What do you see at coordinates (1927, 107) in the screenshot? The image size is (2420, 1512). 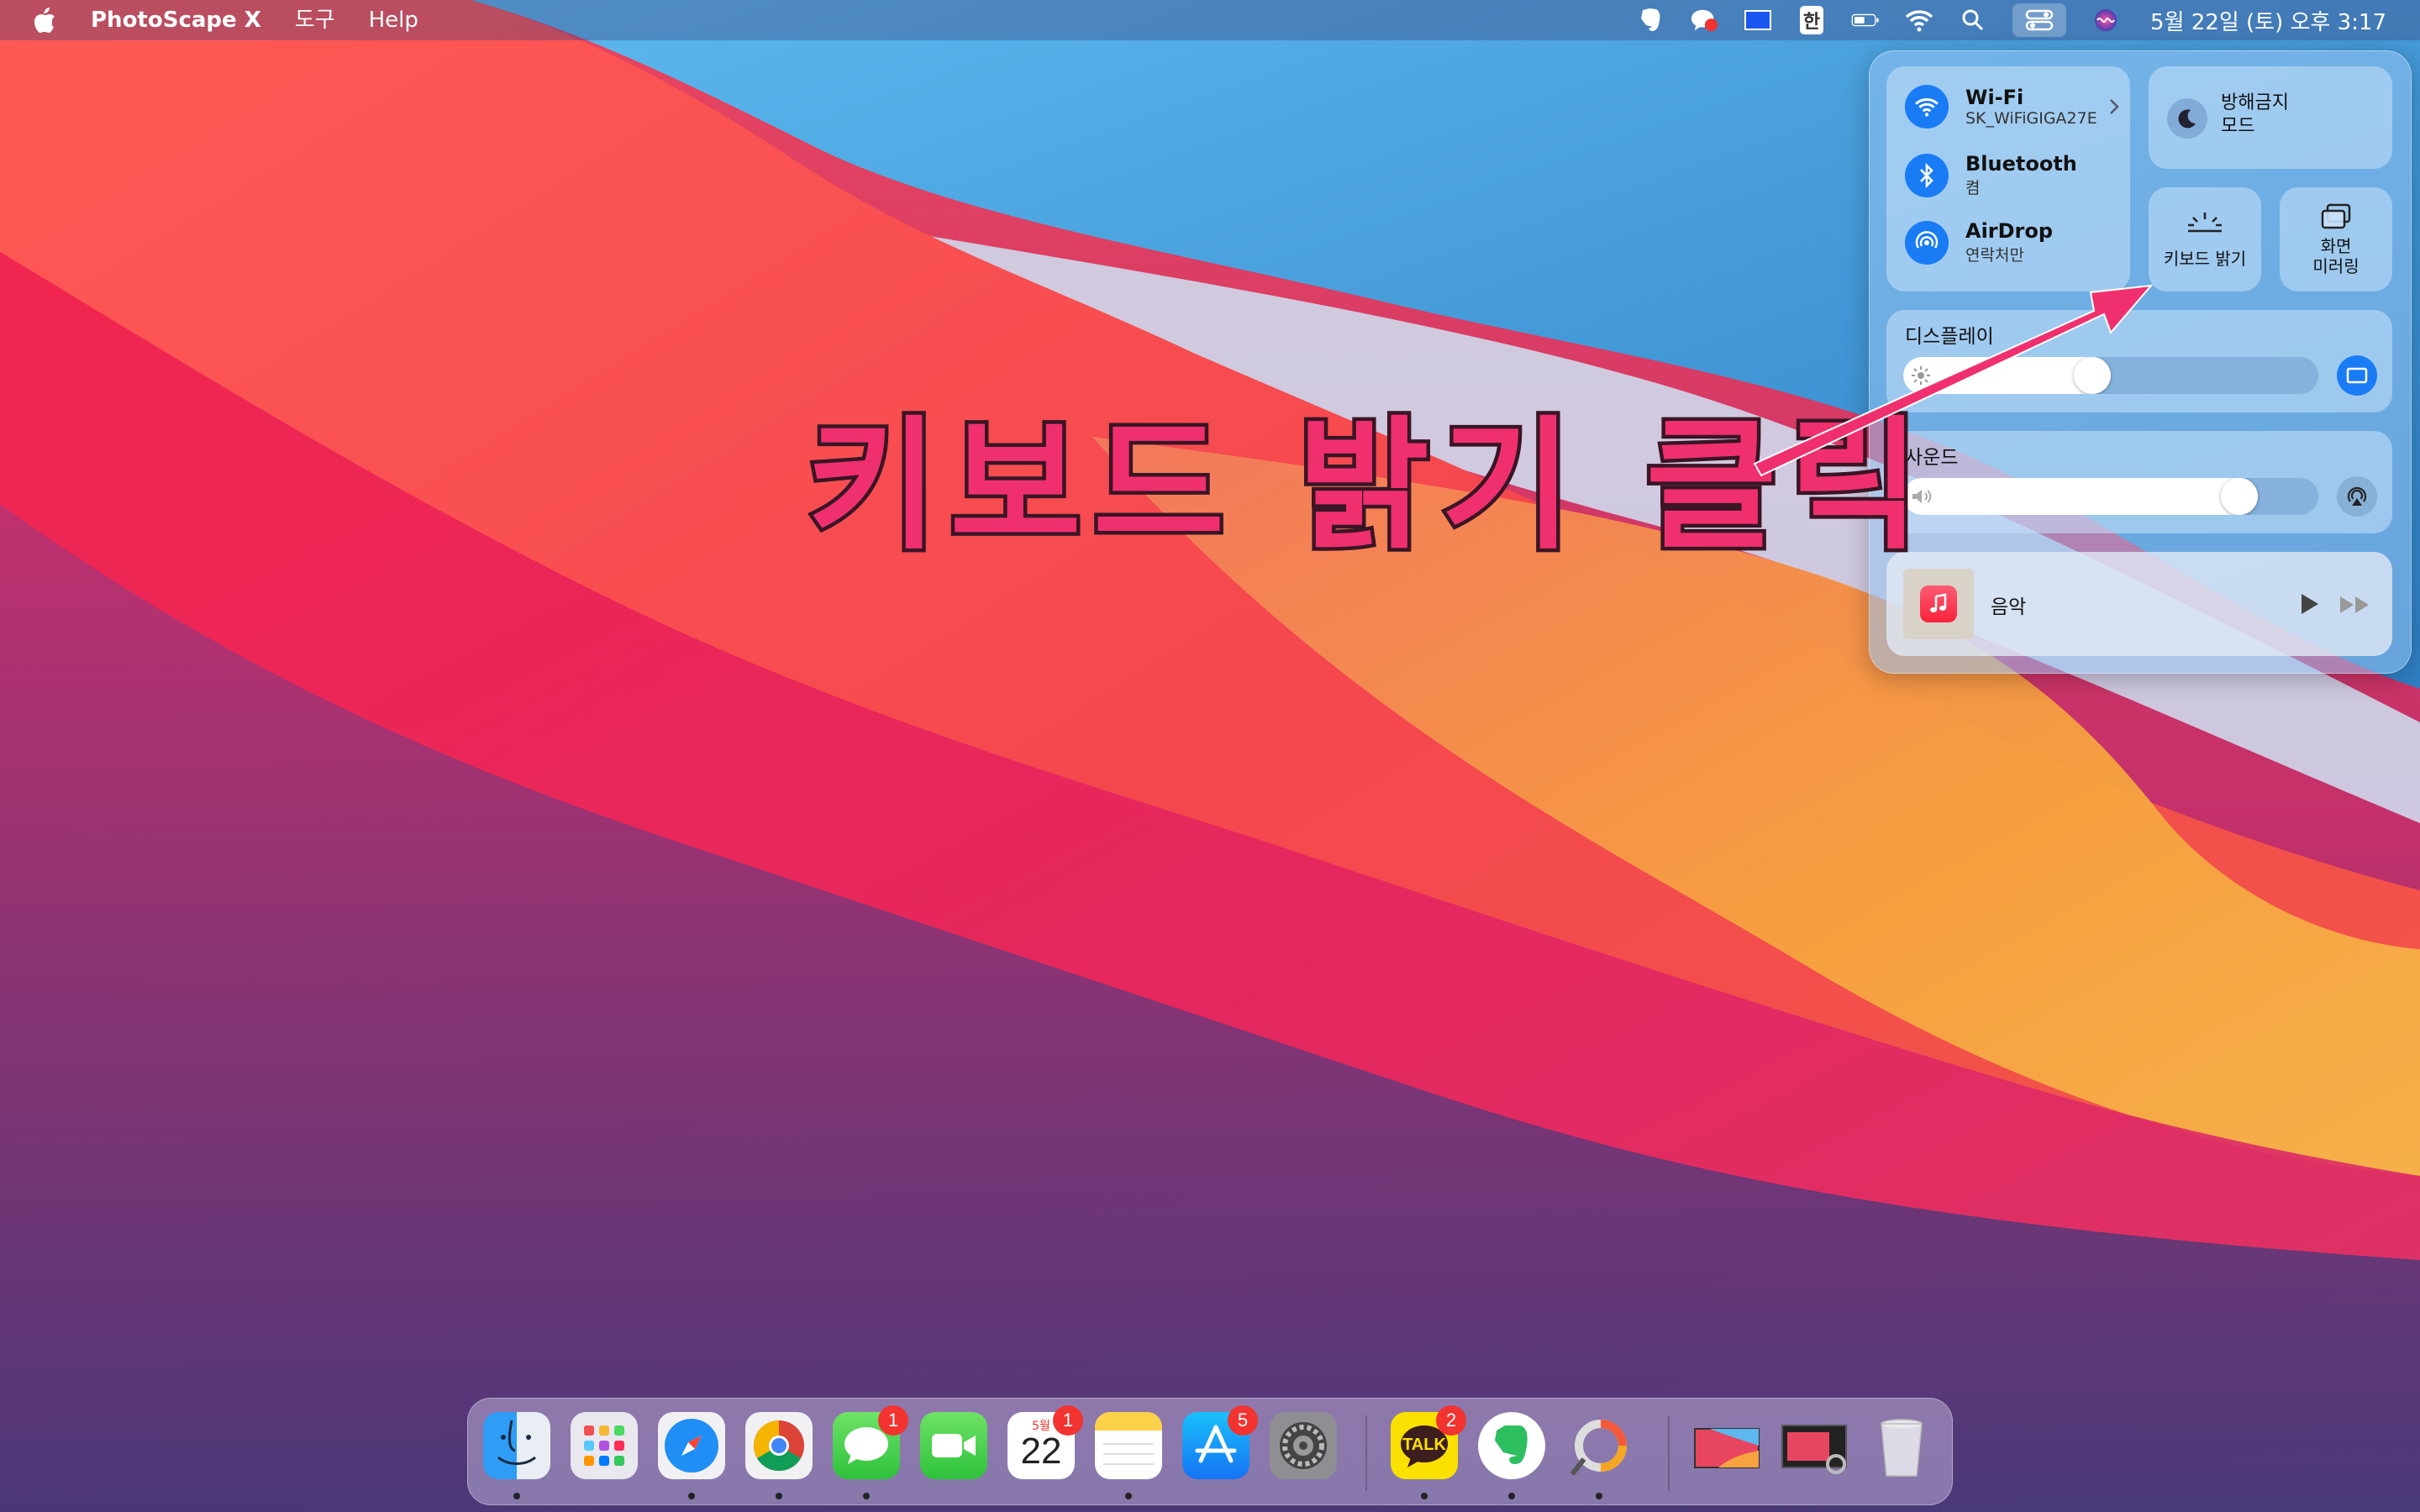 I see `wifi-icon` at bounding box center [1927, 107].